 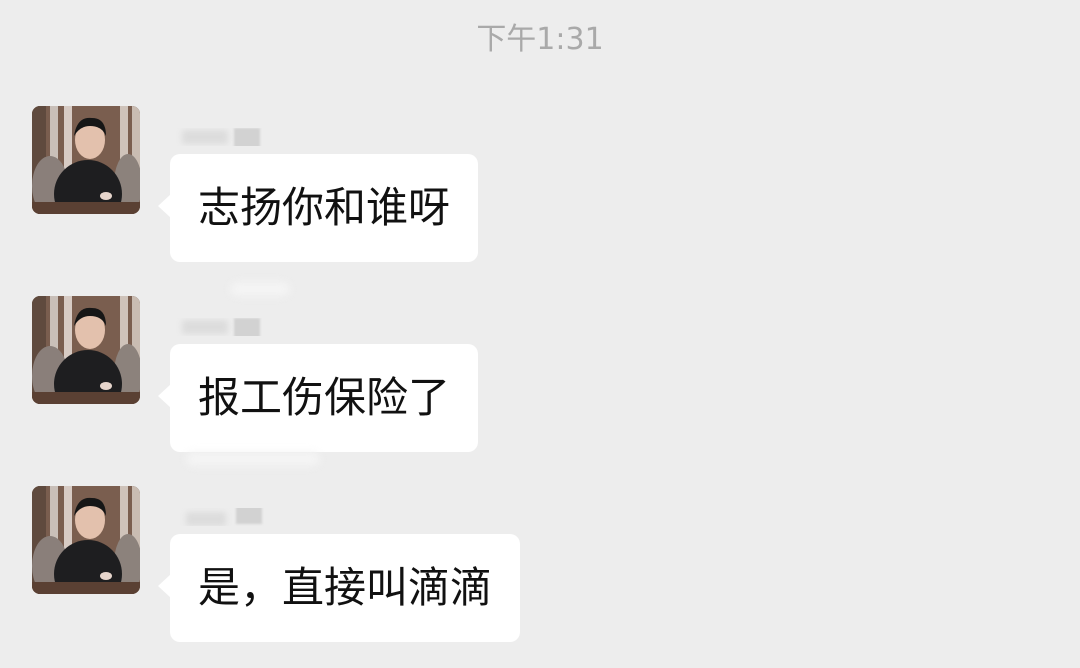 What do you see at coordinates (339, 588) in the screenshot?
I see `message-bubble: 是，直接叫滴滴` at bounding box center [339, 588].